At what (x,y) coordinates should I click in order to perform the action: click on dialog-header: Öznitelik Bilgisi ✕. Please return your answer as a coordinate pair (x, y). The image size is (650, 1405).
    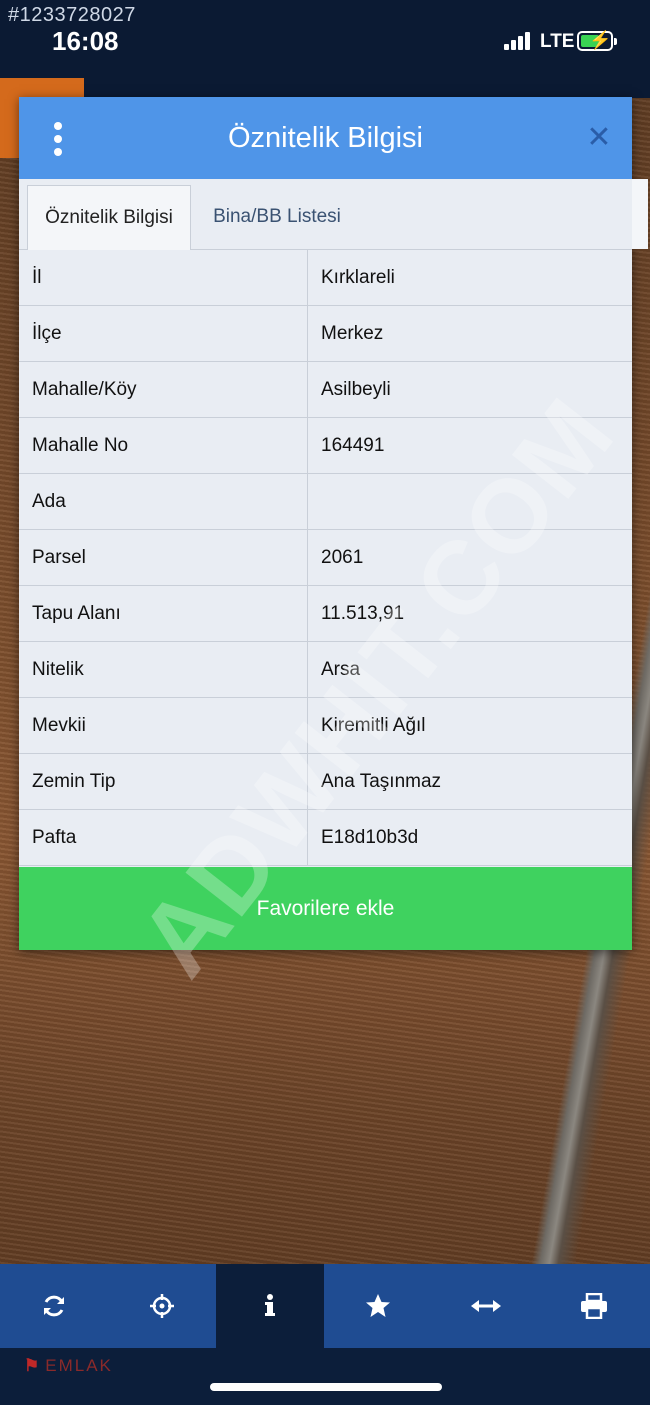
    Looking at the image, I should click on (325, 138).